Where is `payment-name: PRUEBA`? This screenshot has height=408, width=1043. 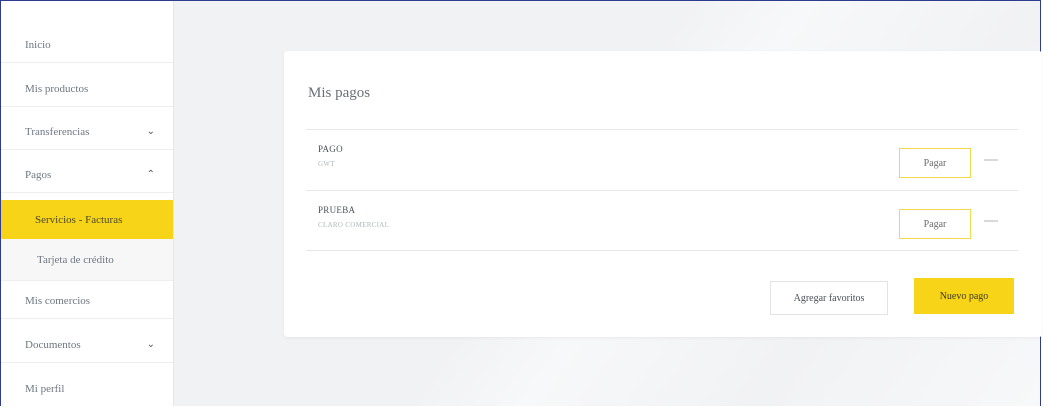
payment-name: PRUEBA is located at coordinates (337, 210).